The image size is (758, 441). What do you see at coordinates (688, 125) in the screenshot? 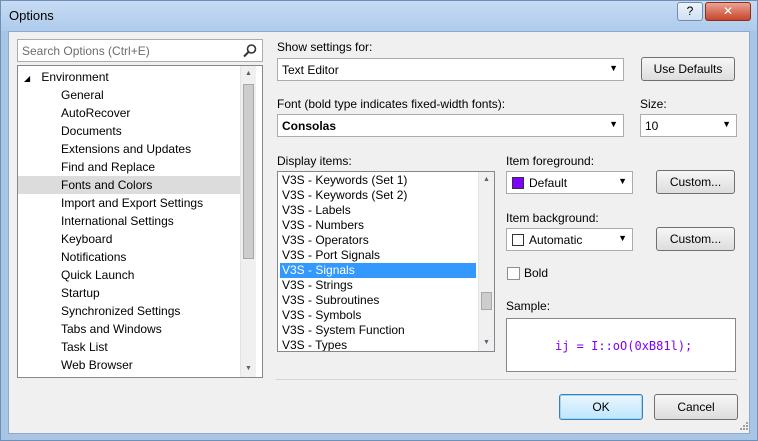
I see `size-dropdown: 10 ▼` at bounding box center [688, 125].